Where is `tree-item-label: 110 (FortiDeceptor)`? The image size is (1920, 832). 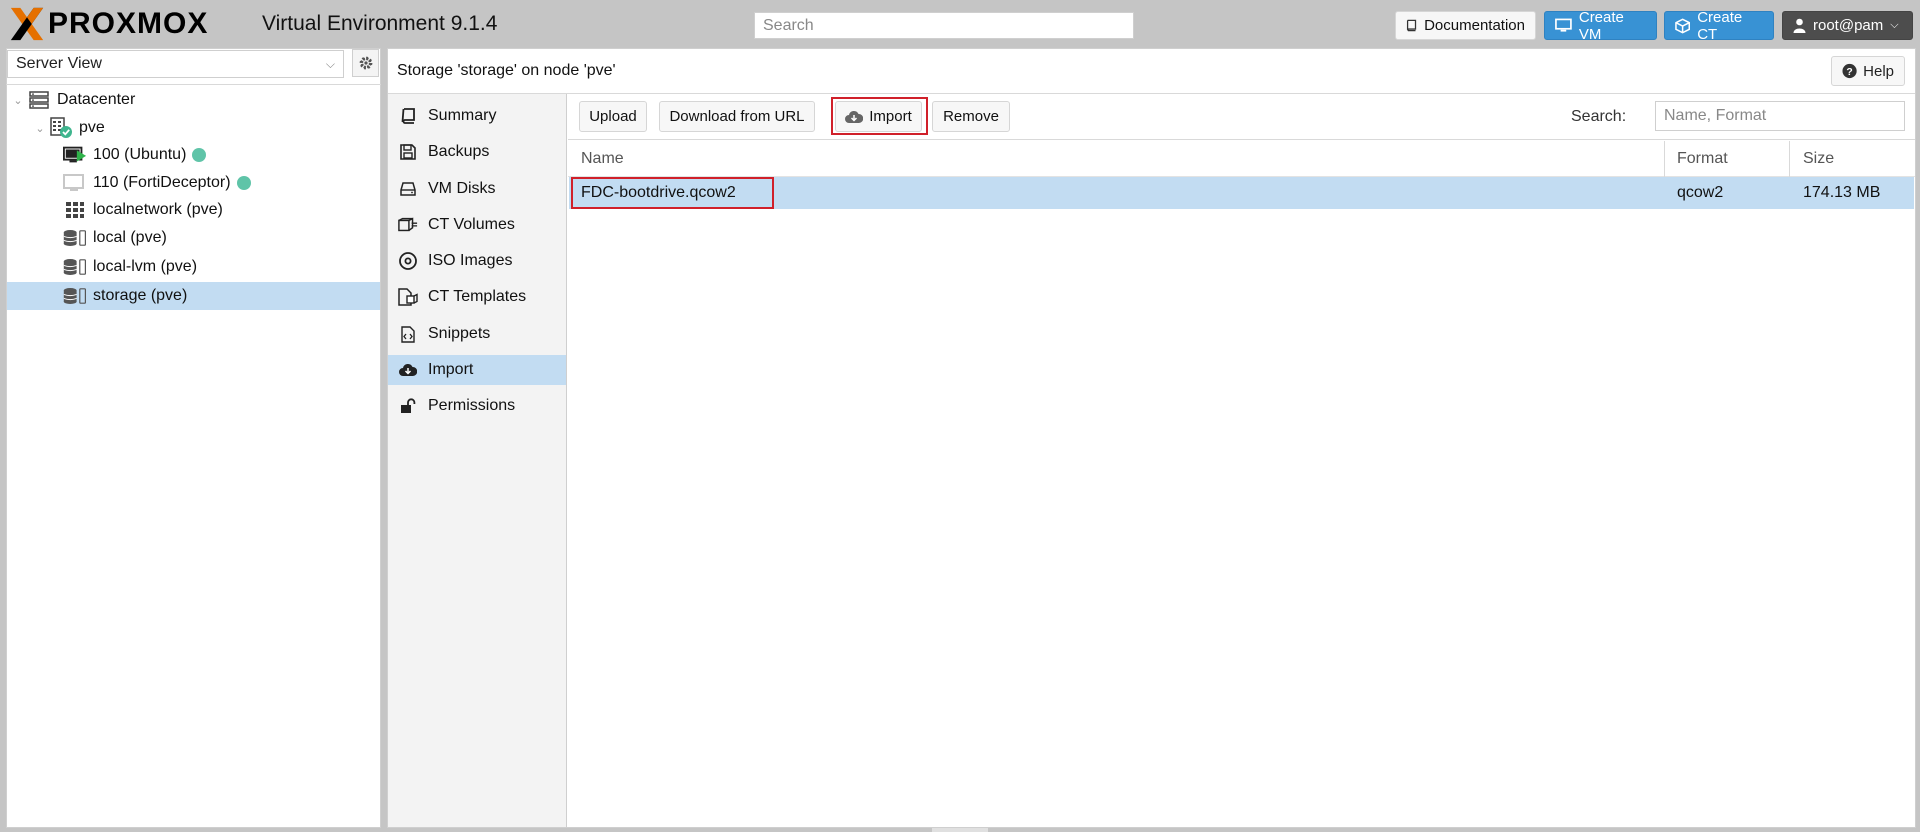 tree-item-label: 110 (FortiDeceptor) is located at coordinates (162, 182).